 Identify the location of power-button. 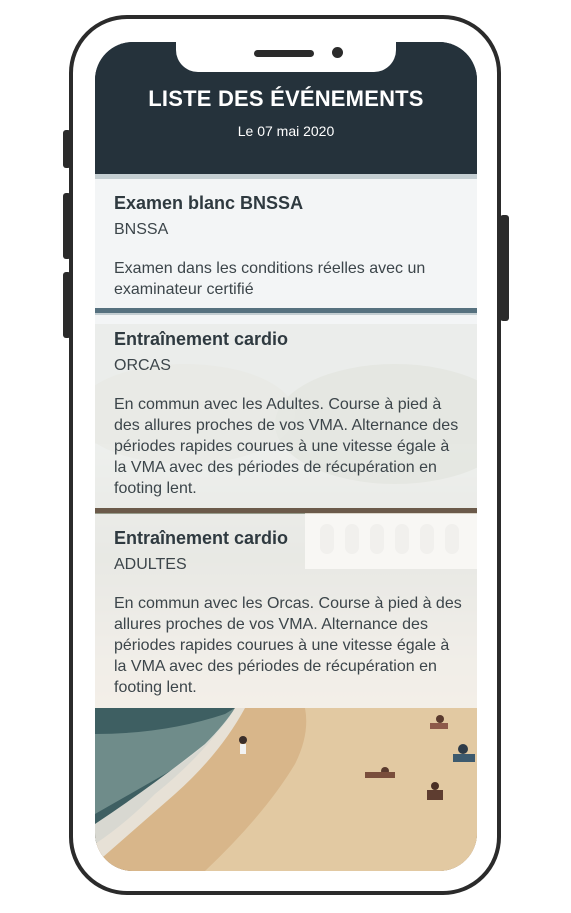
(504, 268).